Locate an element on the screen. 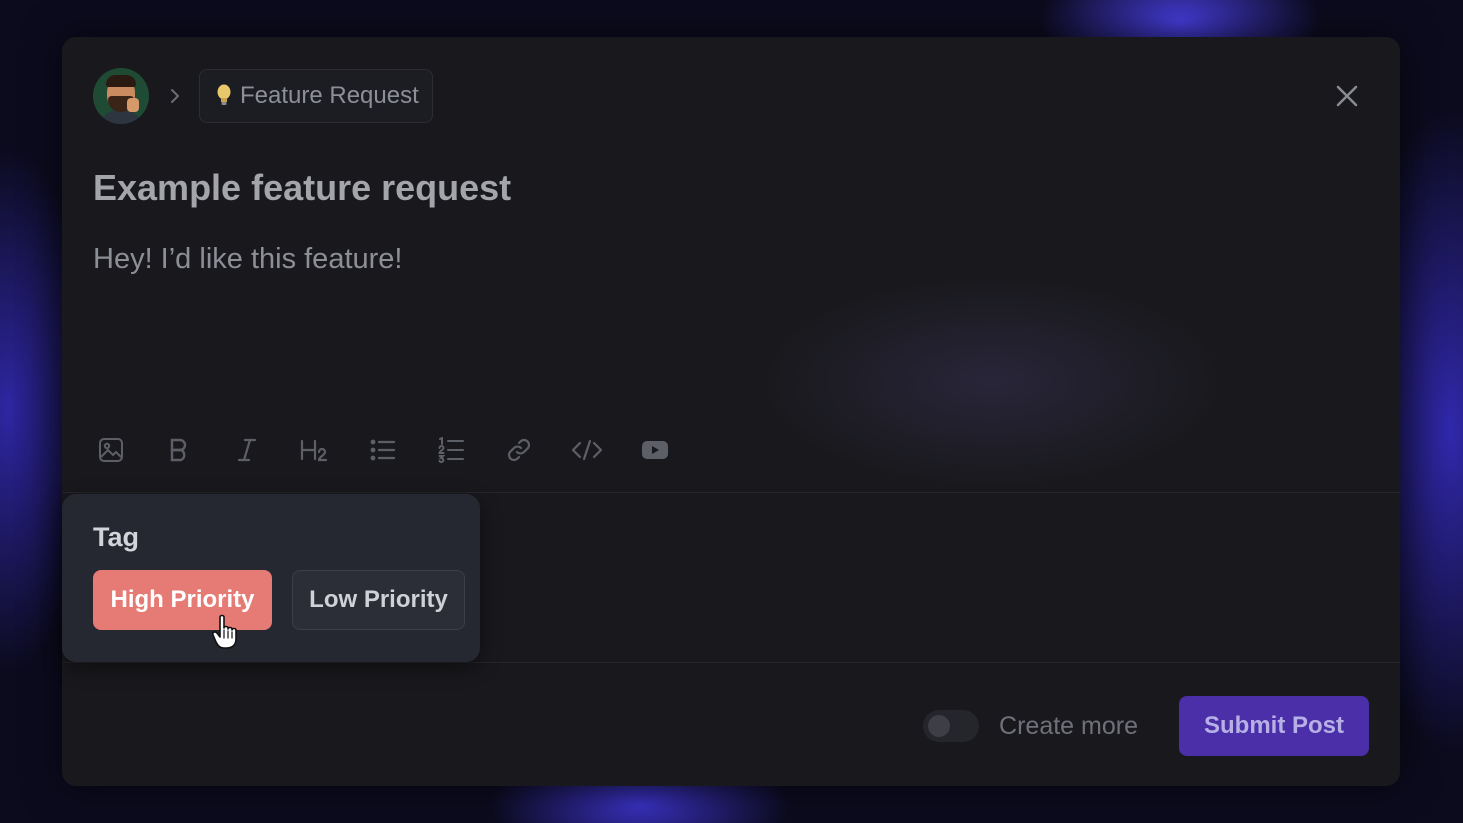  editor-divider is located at coordinates (731, 492).